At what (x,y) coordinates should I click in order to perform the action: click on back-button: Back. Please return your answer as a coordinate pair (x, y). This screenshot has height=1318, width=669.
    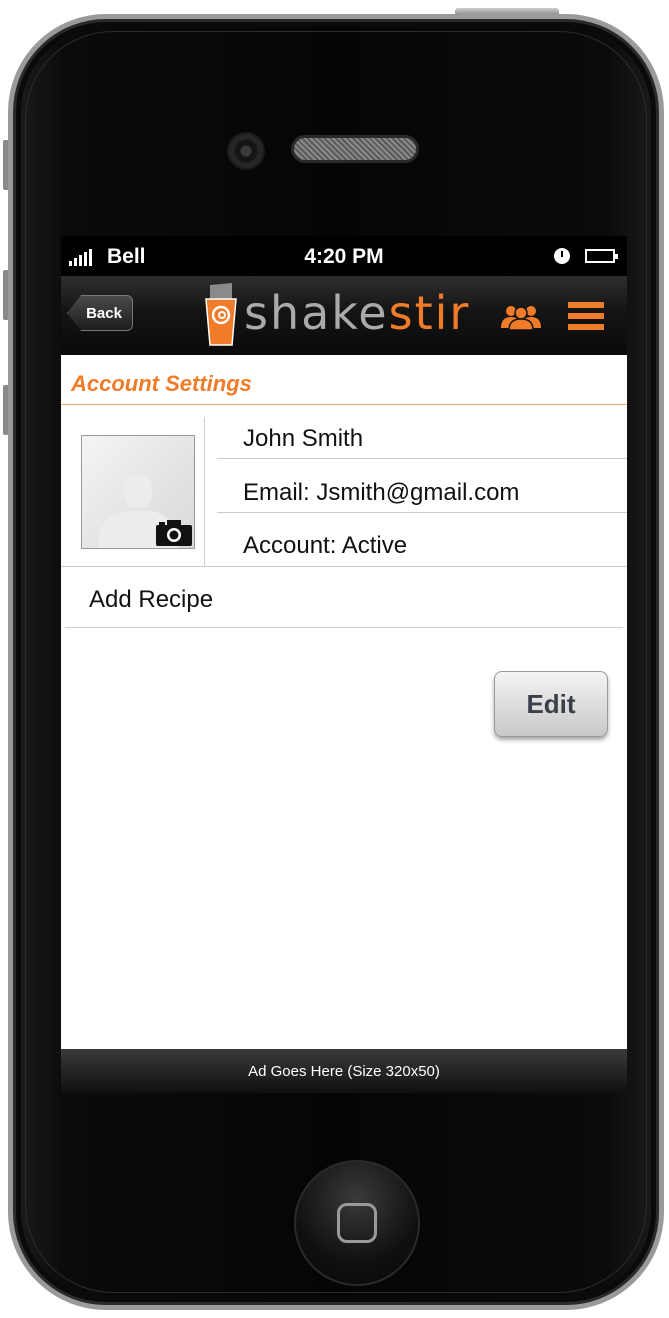
    Looking at the image, I should click on (100, 313).